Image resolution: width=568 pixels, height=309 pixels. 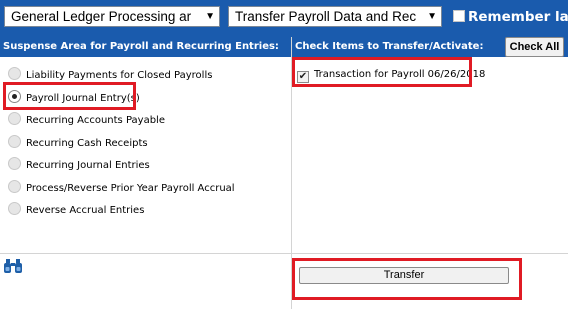 I want to click on module-select: General Ledger Processing ar ▼, so click(x=112, y=16).